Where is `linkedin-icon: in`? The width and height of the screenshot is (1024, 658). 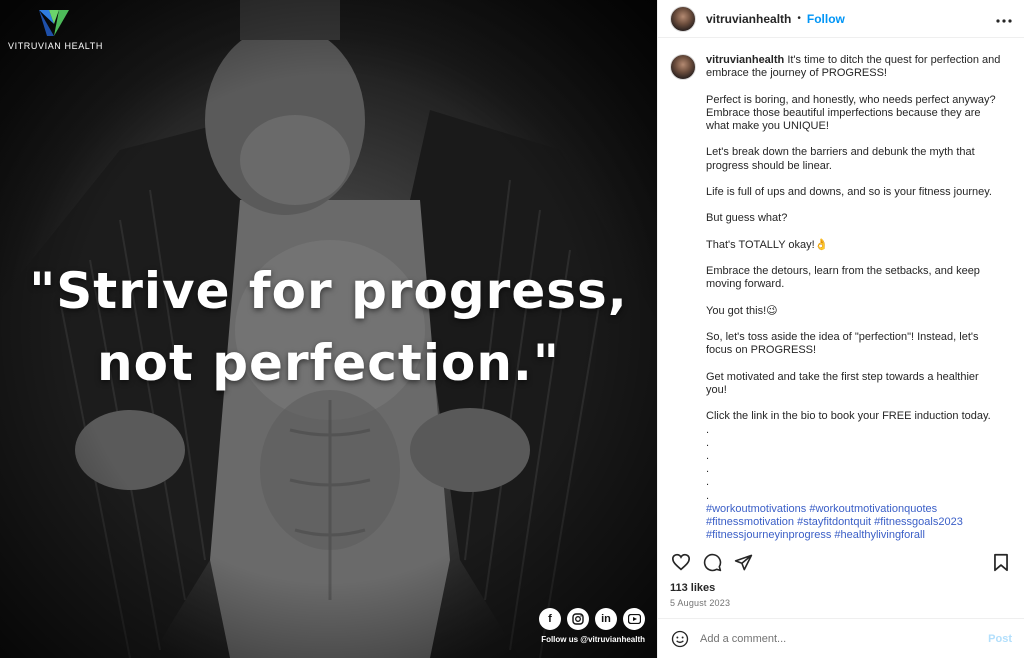
linkedin-icon: in is located at coordinates (606, 619).